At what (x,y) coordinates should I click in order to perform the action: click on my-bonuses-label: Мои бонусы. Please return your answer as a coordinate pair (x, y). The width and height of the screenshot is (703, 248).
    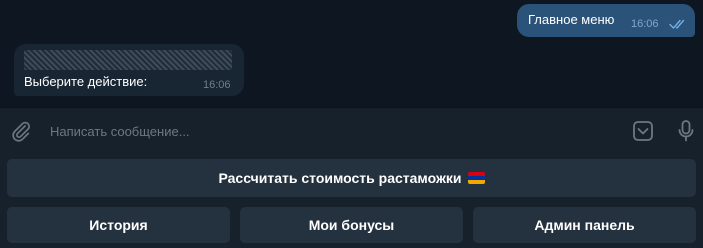
    Looking at the image, I should click on (351, 225).